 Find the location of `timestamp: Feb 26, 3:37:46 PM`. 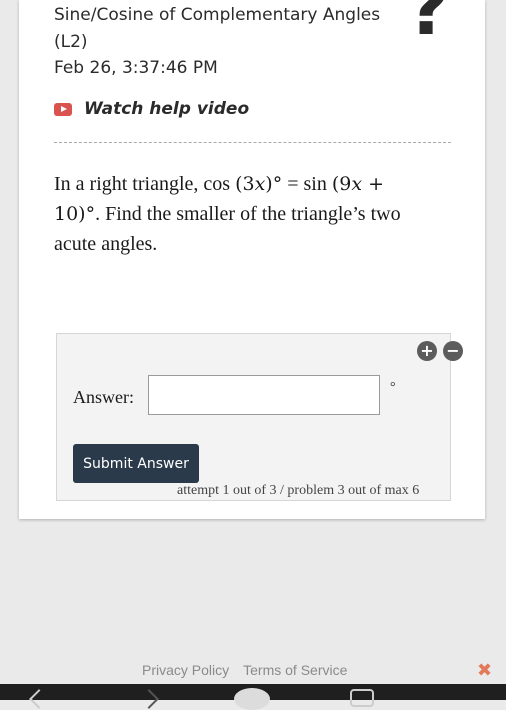

timestamp: Feb 26, 3:37:46 PM is located at coordinates (136, 68).